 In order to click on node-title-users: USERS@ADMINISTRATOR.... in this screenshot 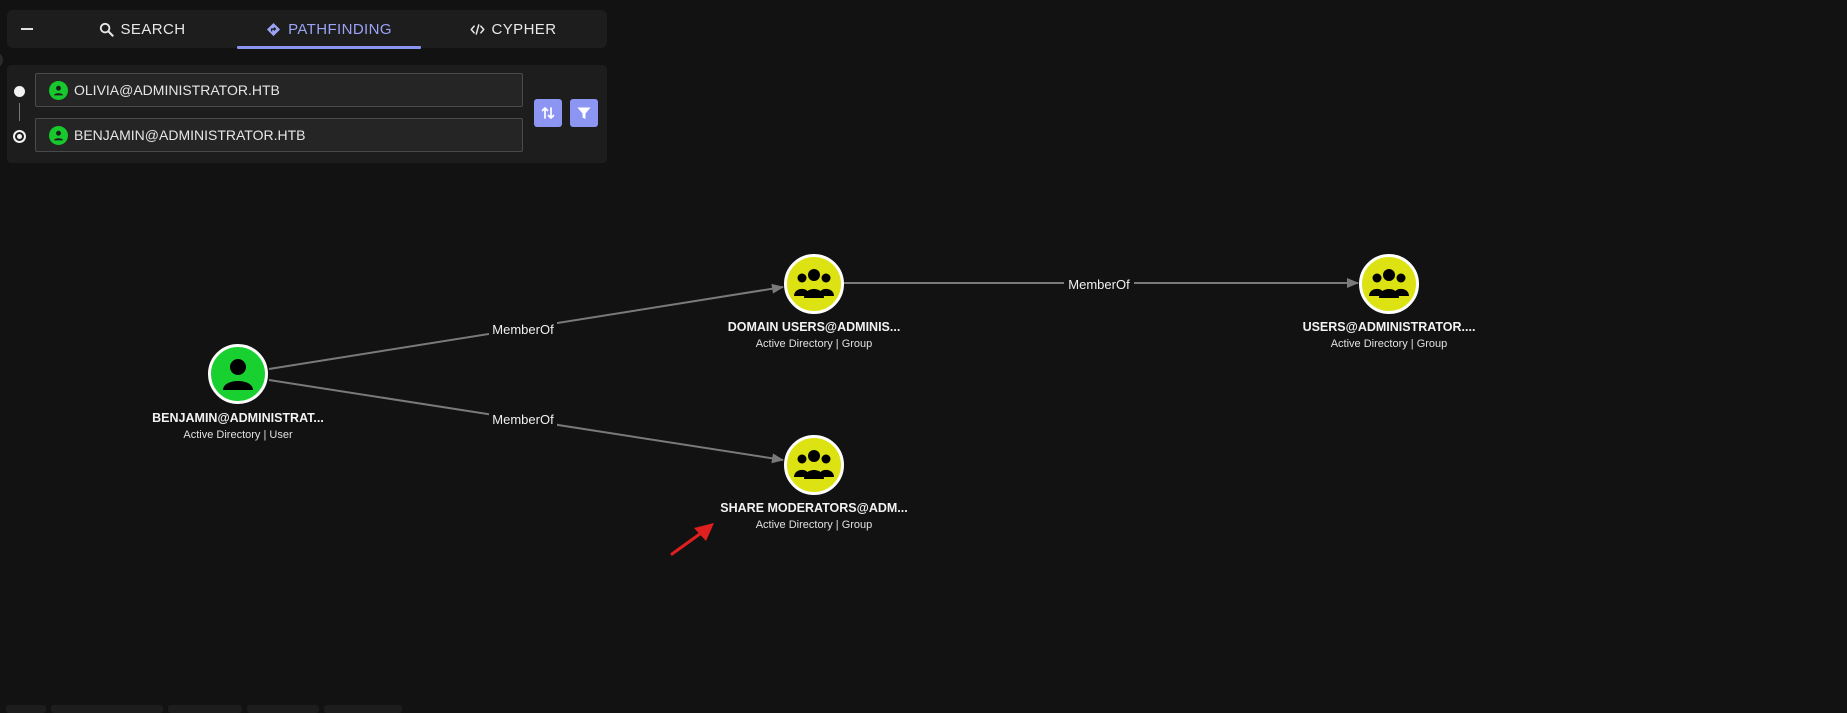, I will do `click(1389, 327)`.